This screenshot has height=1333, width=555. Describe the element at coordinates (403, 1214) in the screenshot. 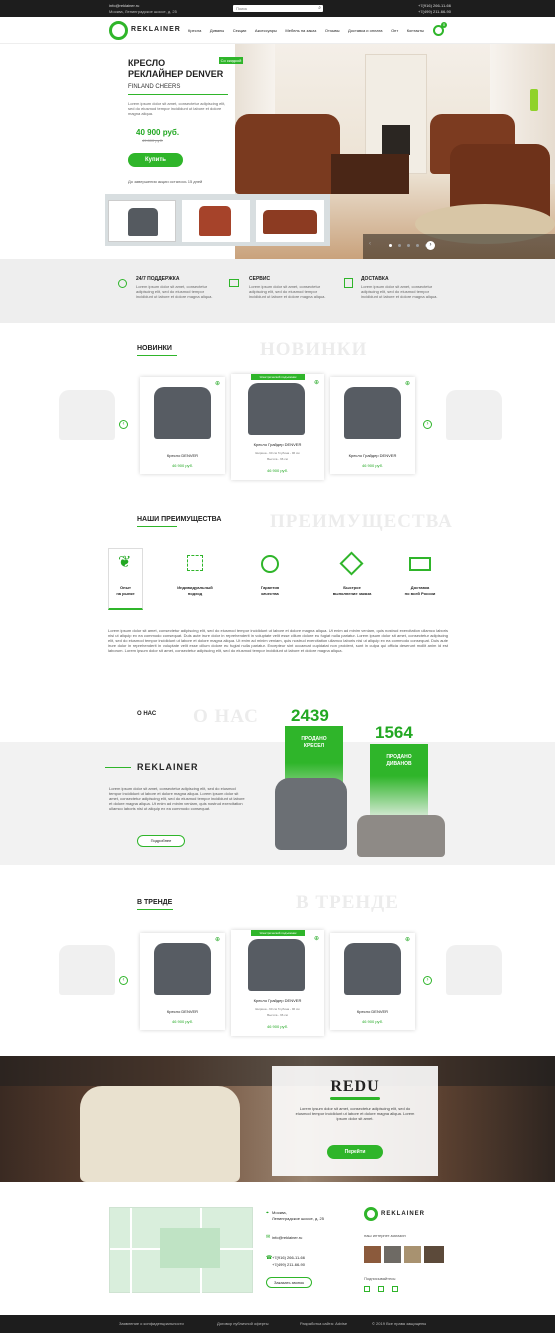

I see `footer-brand: REKLAINER` at that location.